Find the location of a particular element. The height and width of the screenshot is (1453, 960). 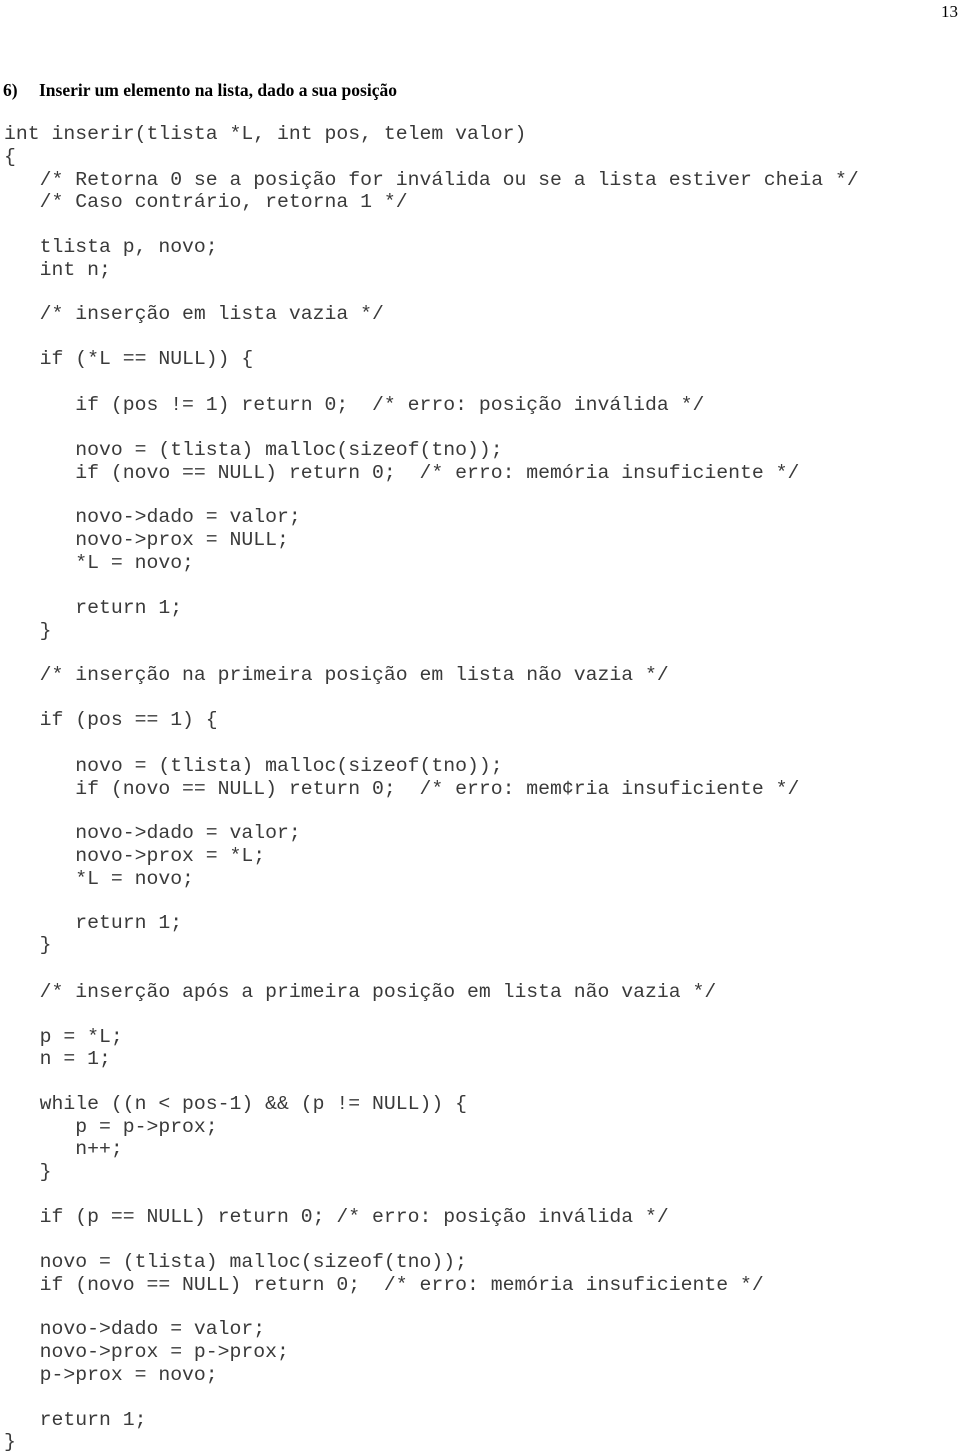

code-line: if (pos == 1) { is located at coordinates (111, 720).